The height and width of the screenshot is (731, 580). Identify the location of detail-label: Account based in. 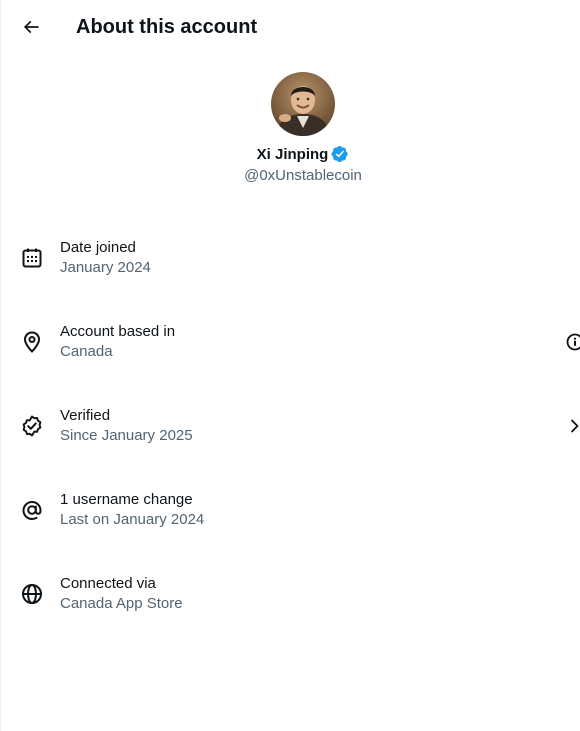
(118, 331).